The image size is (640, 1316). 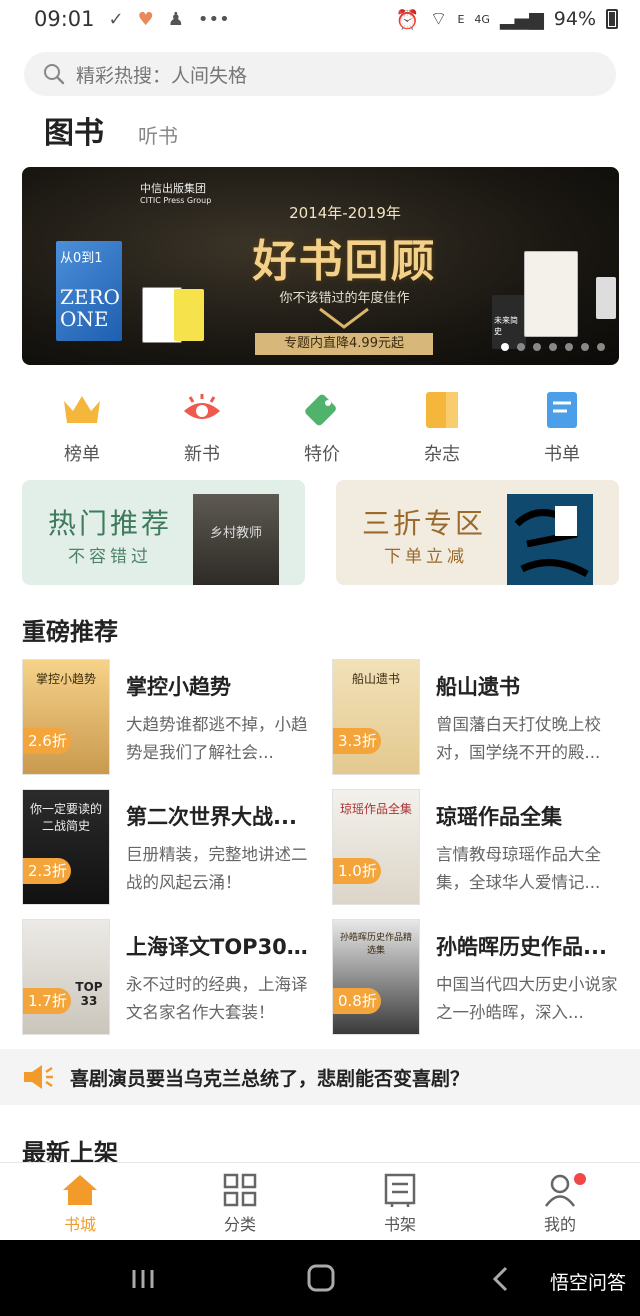 I want to click on tab-audiobooks: 听书, so click(x=158, y=134).